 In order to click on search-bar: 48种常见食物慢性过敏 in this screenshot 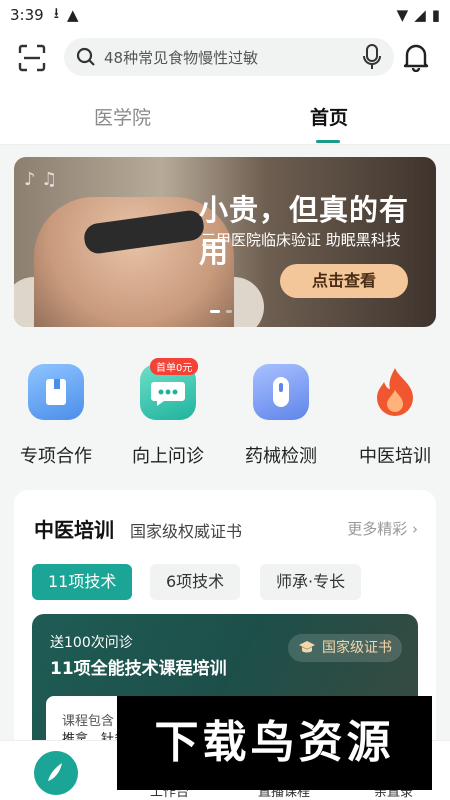, I will do `click(229, 57)`.